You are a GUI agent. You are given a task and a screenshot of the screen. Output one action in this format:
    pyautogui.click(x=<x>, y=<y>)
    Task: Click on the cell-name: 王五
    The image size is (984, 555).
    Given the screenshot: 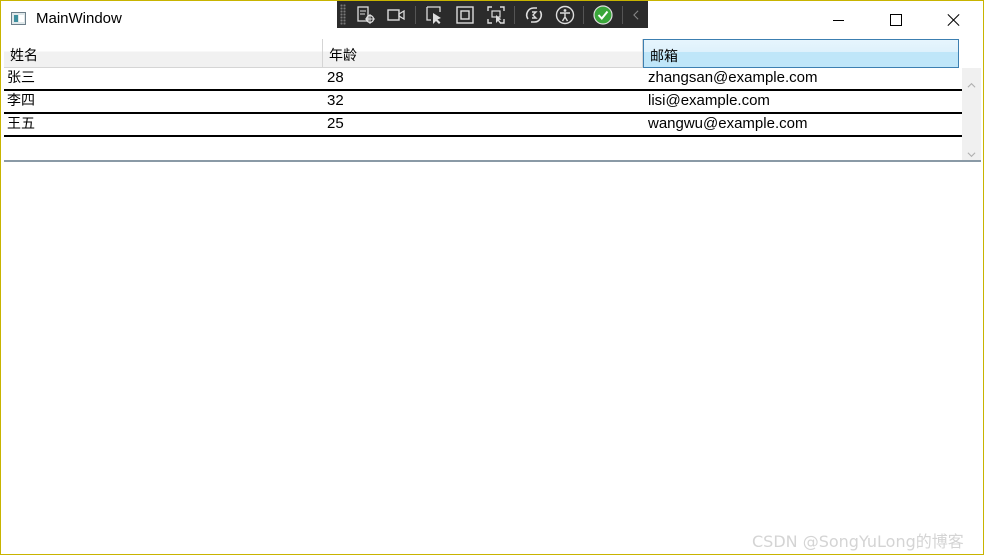 What is the action you would take?
    pyautogui.click(x=164, y=124)
    